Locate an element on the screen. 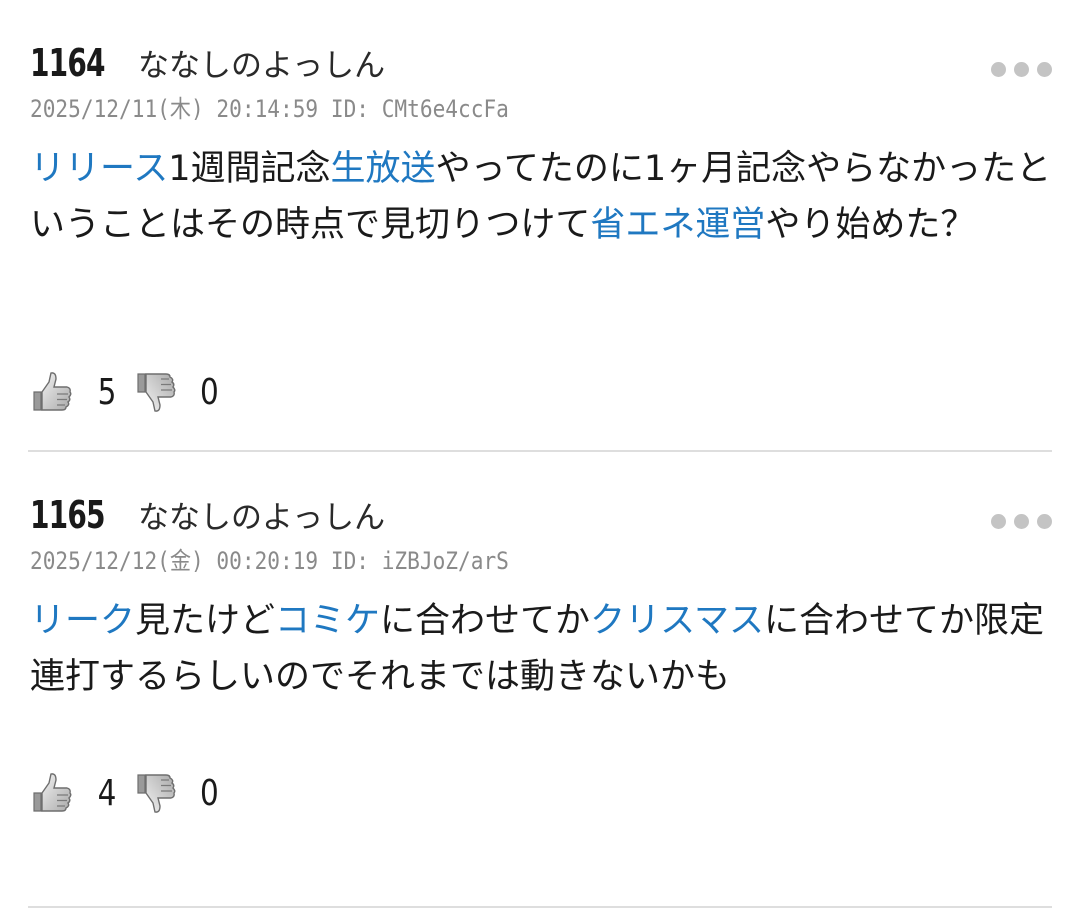  keyword-link: クリスマス is located at coordinates (677, 621).